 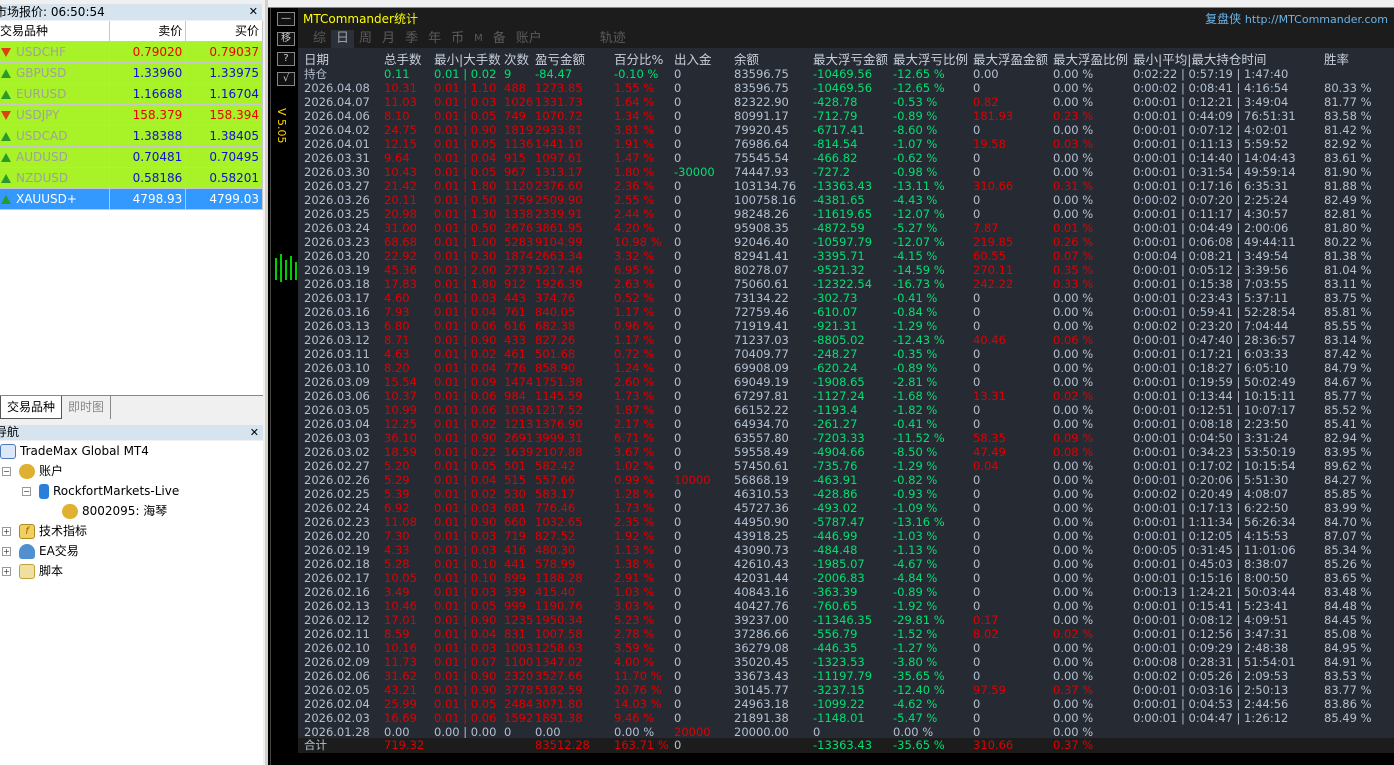 I want to click on market-watch-row: USDCAD 1.38388 1.38405, so click(x=132, y=136).